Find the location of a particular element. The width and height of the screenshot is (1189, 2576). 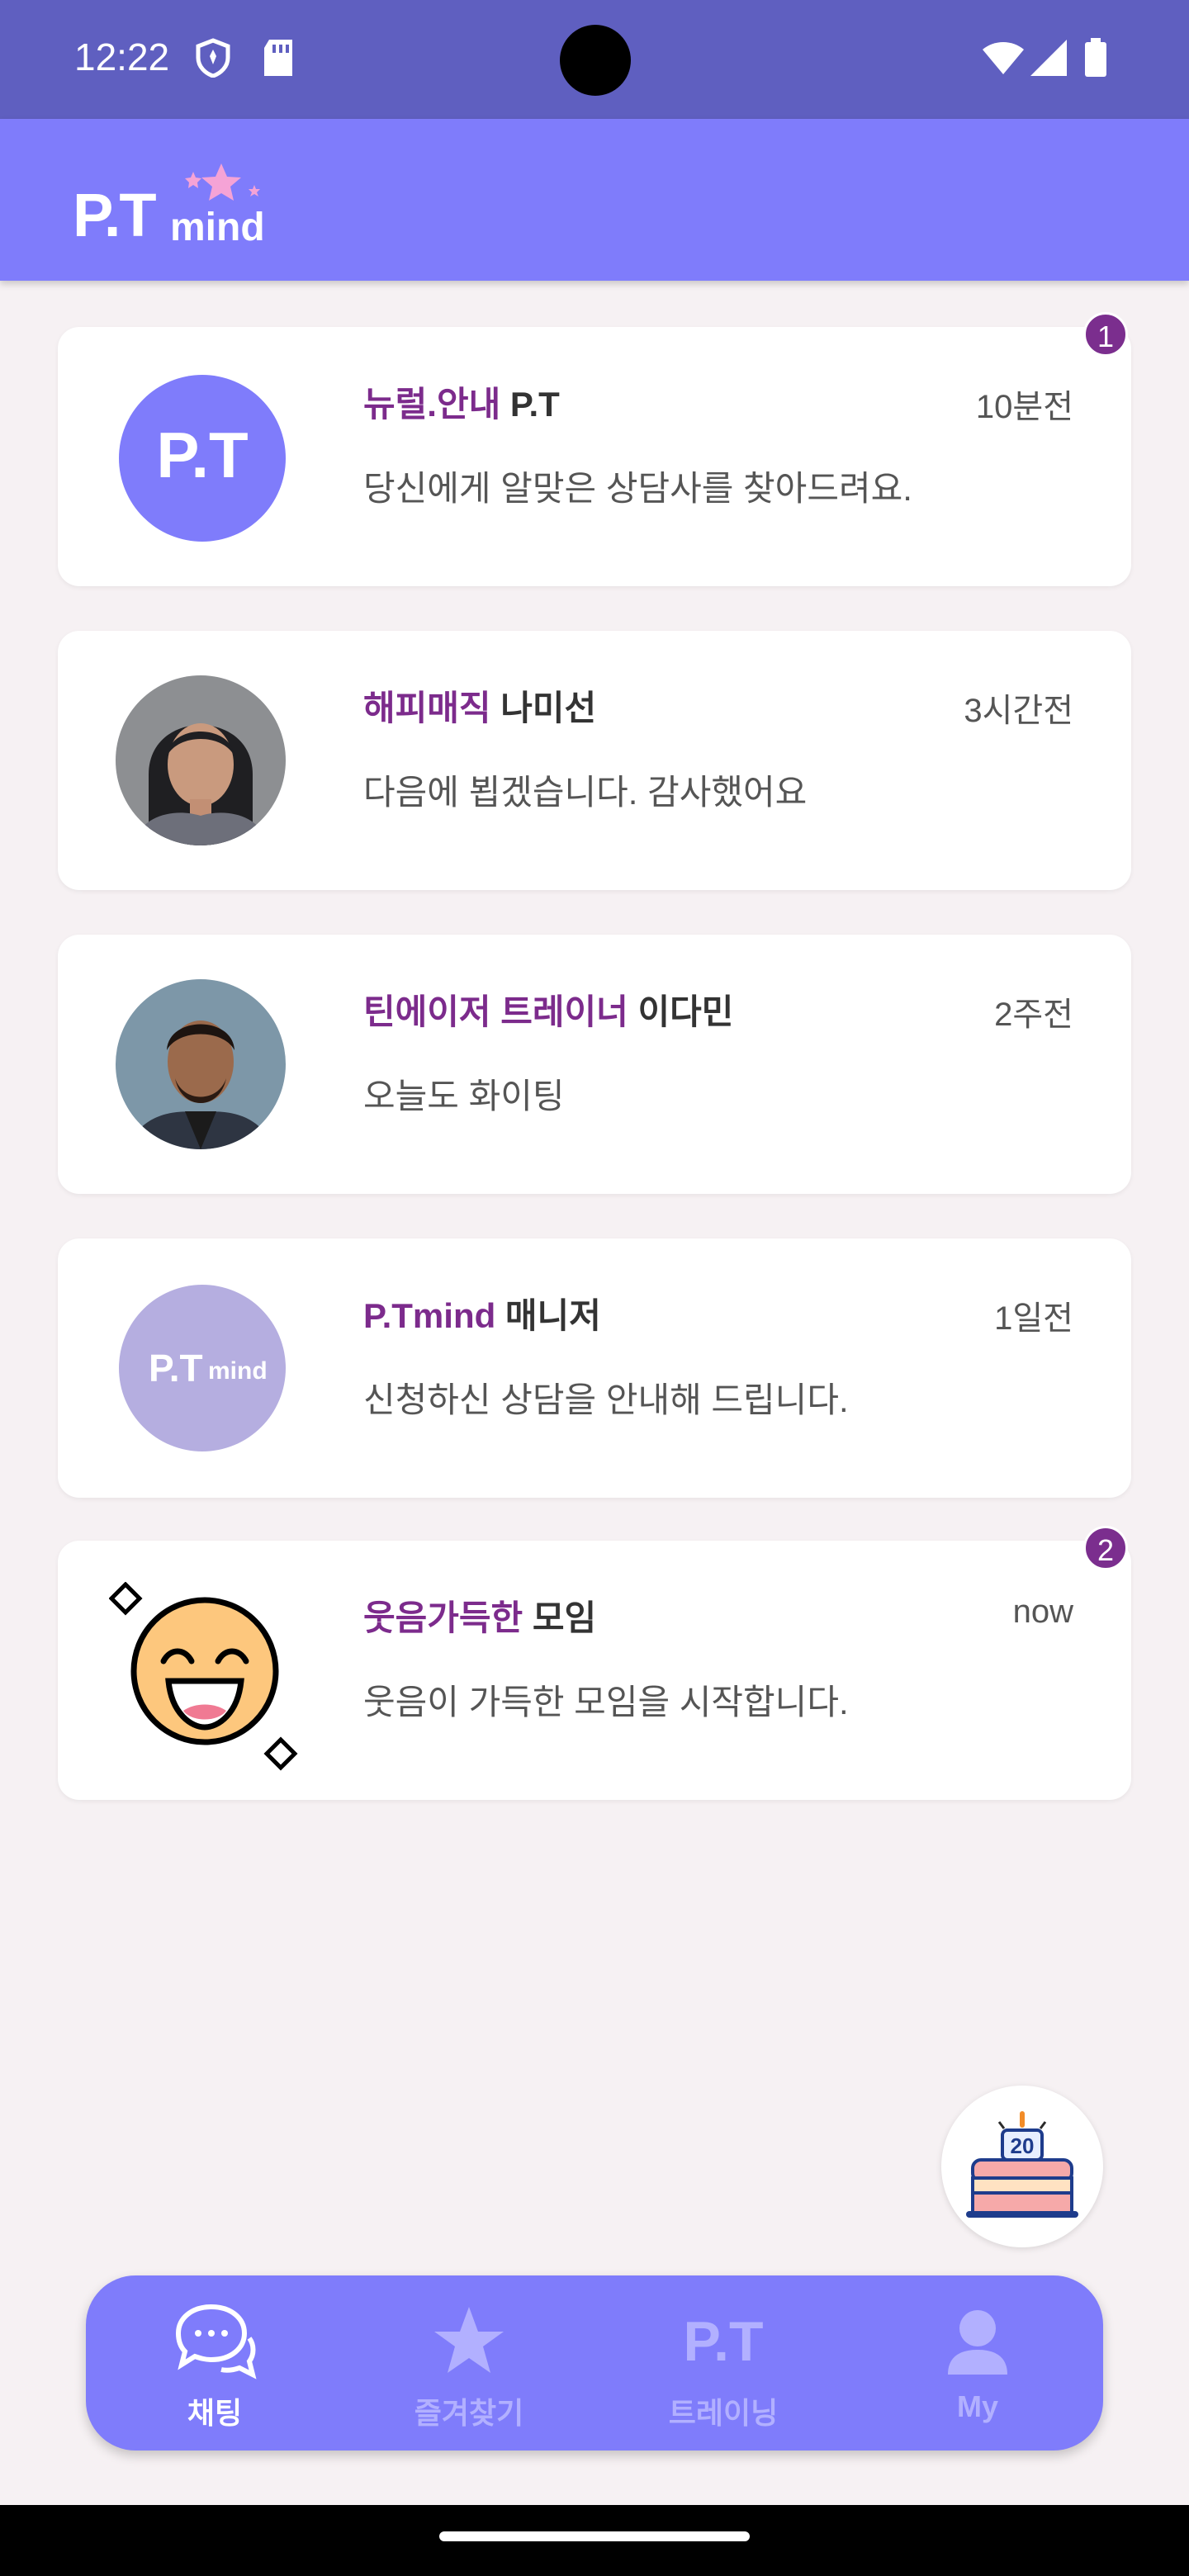

chat-last-message: 다음에 뵙겠습니다. 감사했어요 is located at coordinates (585, 792).